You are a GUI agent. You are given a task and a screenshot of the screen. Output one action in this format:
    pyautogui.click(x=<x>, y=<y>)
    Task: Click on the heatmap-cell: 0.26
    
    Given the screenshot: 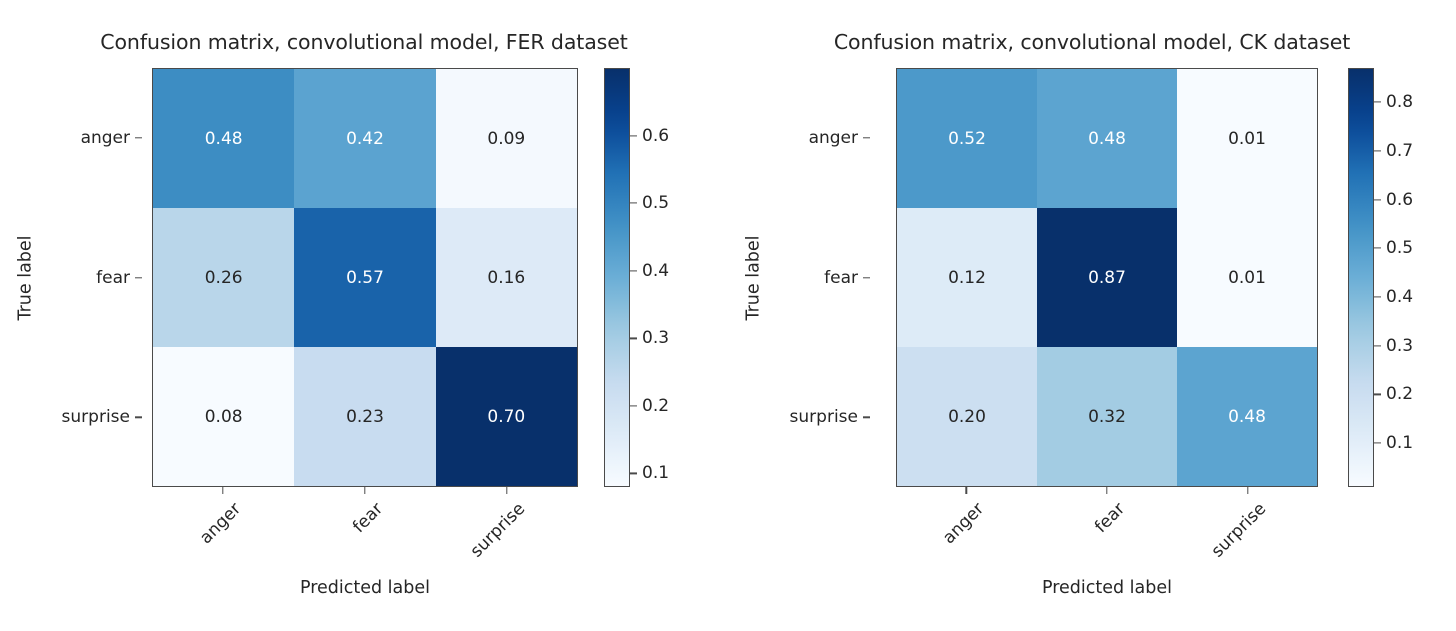 What is the action you would take?
    pyautogui.click(x=224, y=277)
    